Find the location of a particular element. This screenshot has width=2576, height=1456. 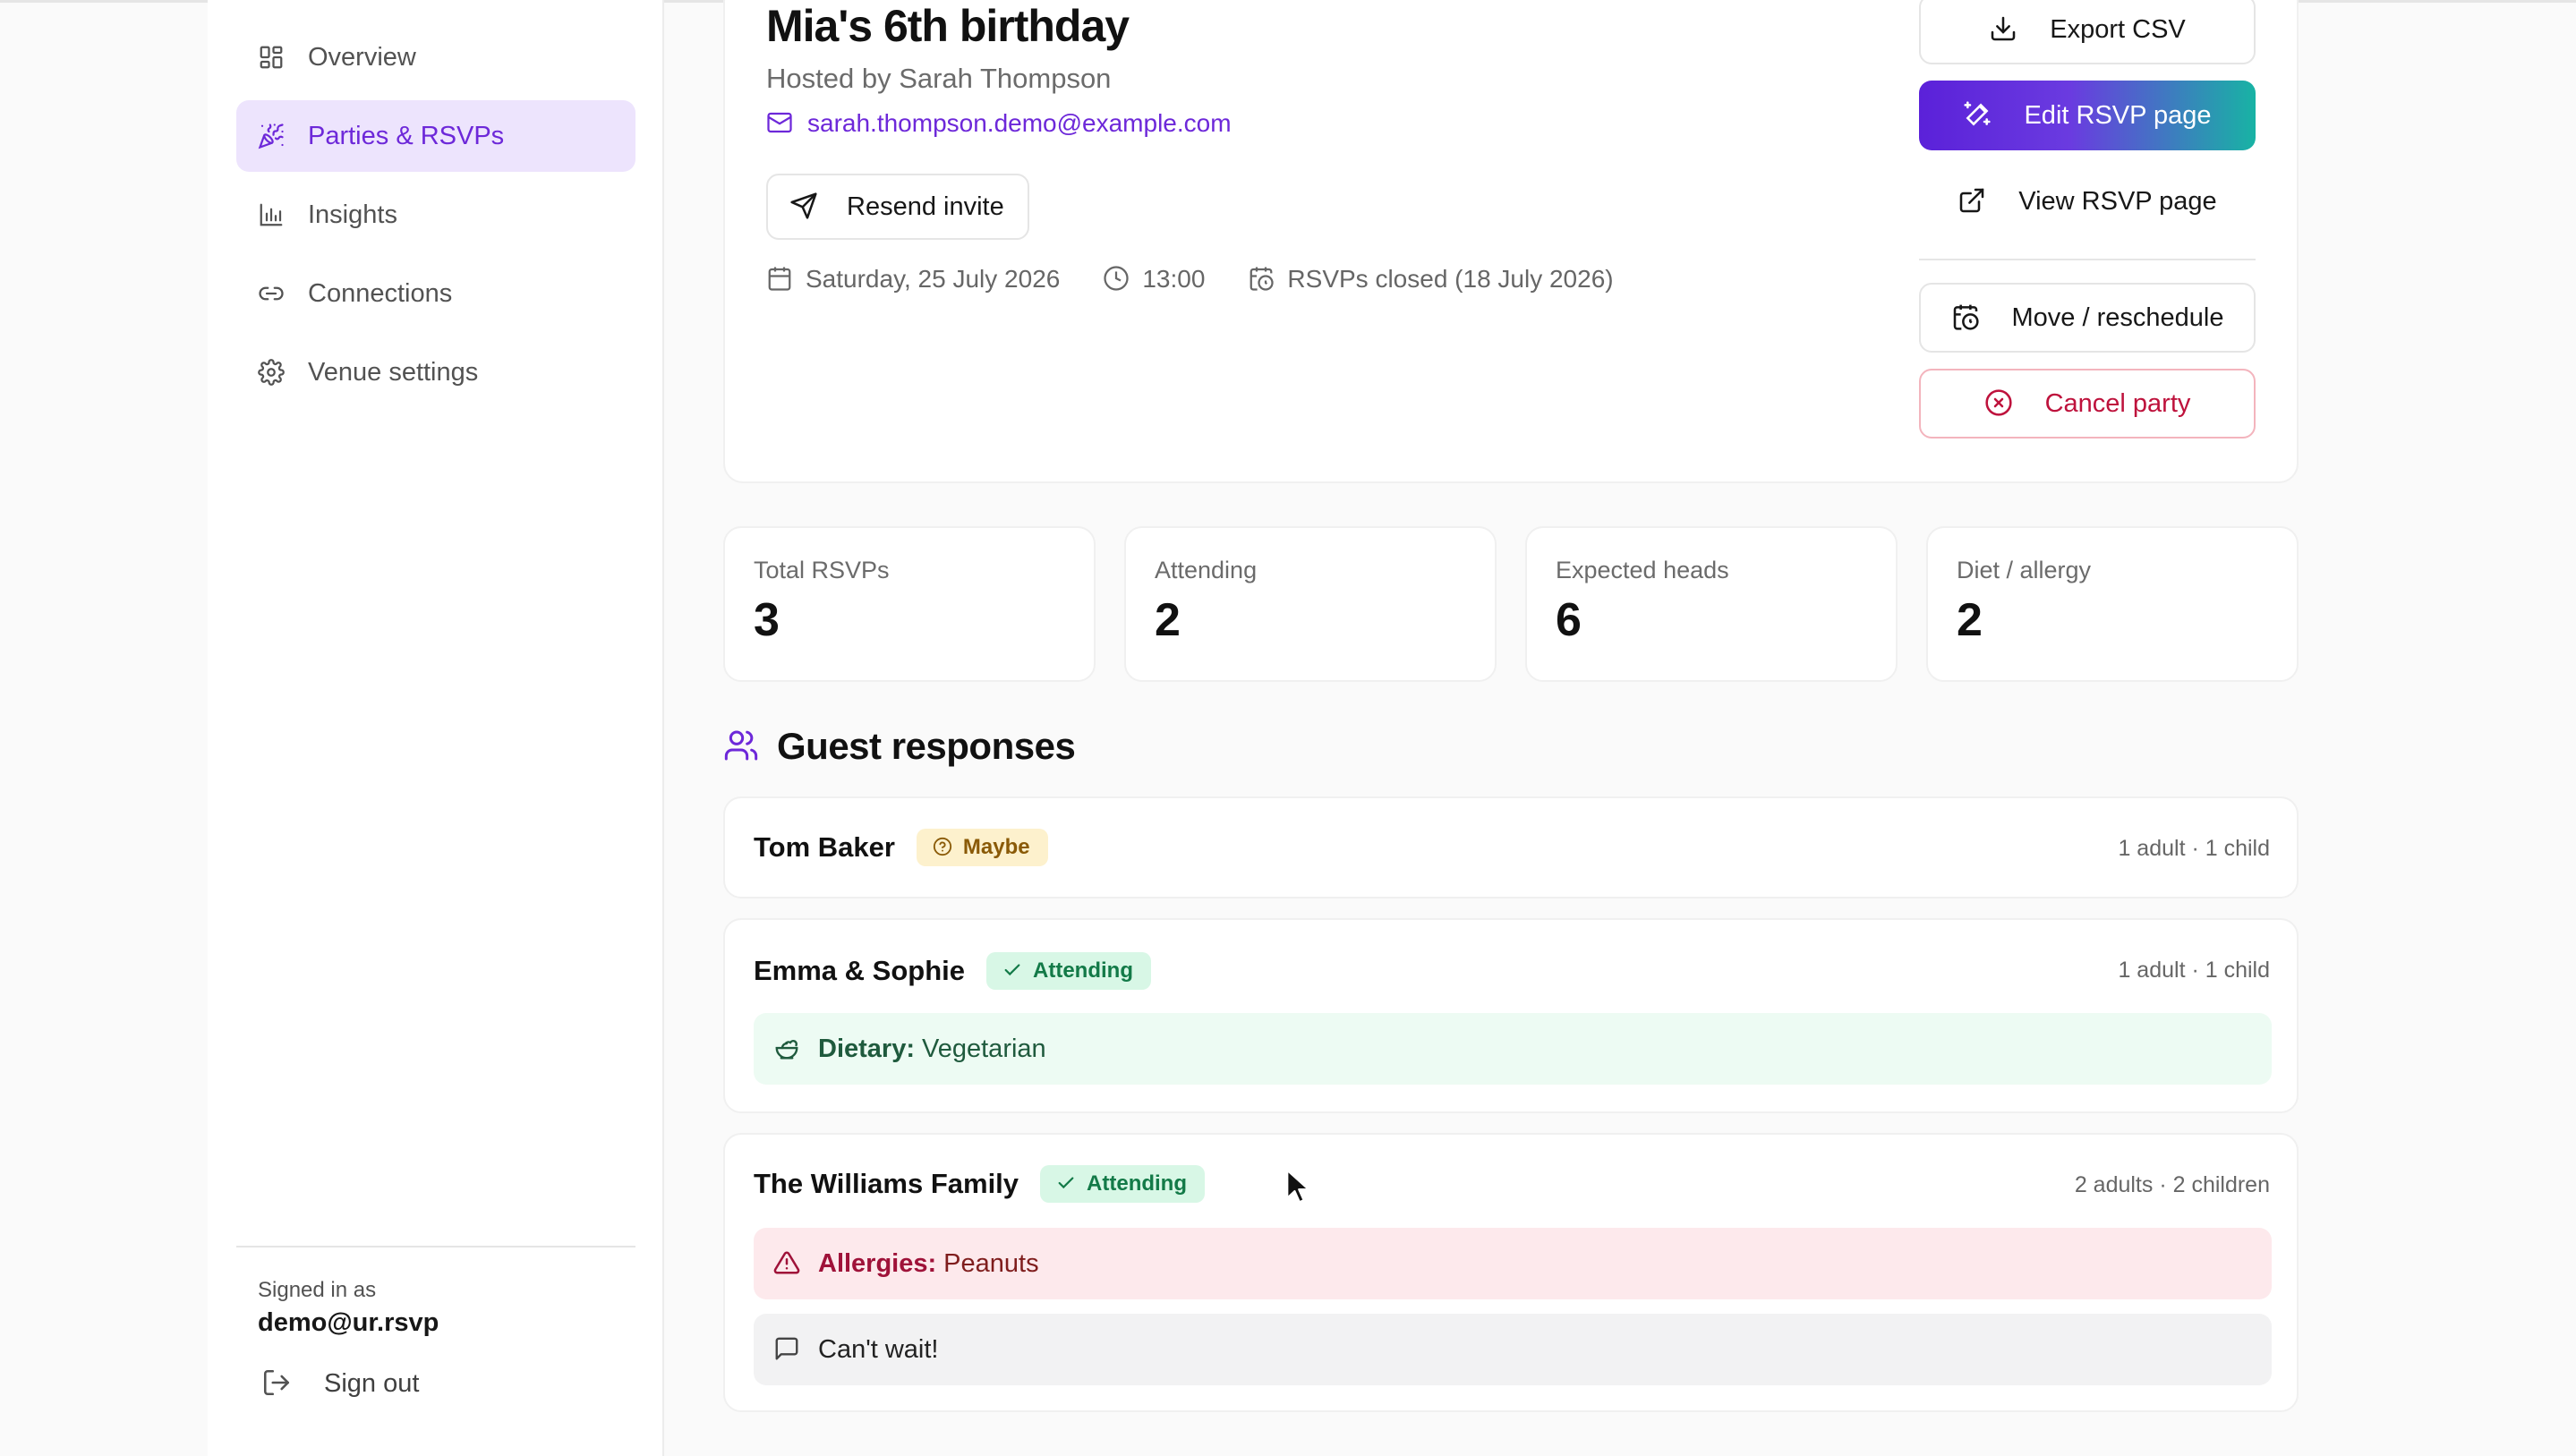

move-reschedule-label: Move / reschedule is located at coordinates (2117, 317).